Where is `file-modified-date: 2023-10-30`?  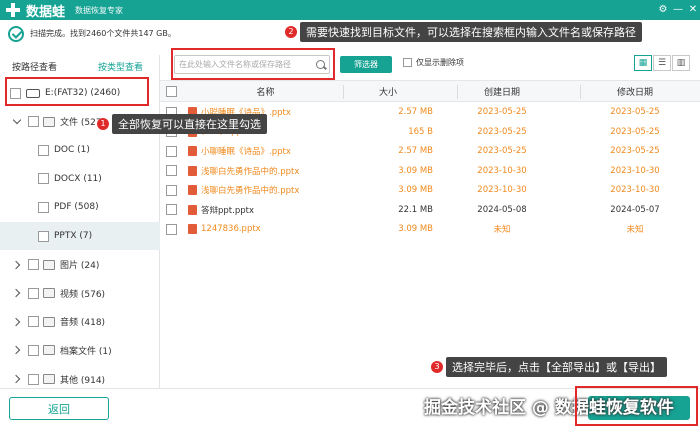
file-modified-date: 2023-10-30 is located at coordinates (635, 190).